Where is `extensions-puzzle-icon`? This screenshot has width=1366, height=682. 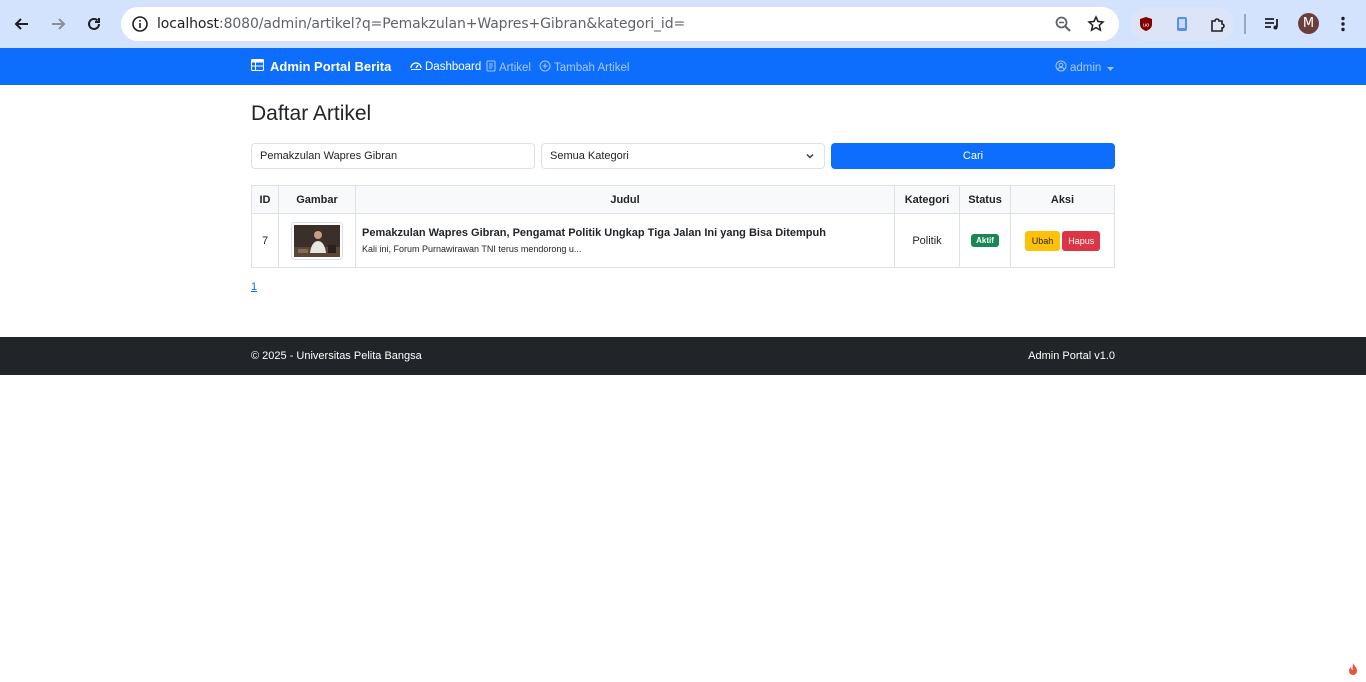
extensions-puzzle-icon is located at coordinates (1218, 24).